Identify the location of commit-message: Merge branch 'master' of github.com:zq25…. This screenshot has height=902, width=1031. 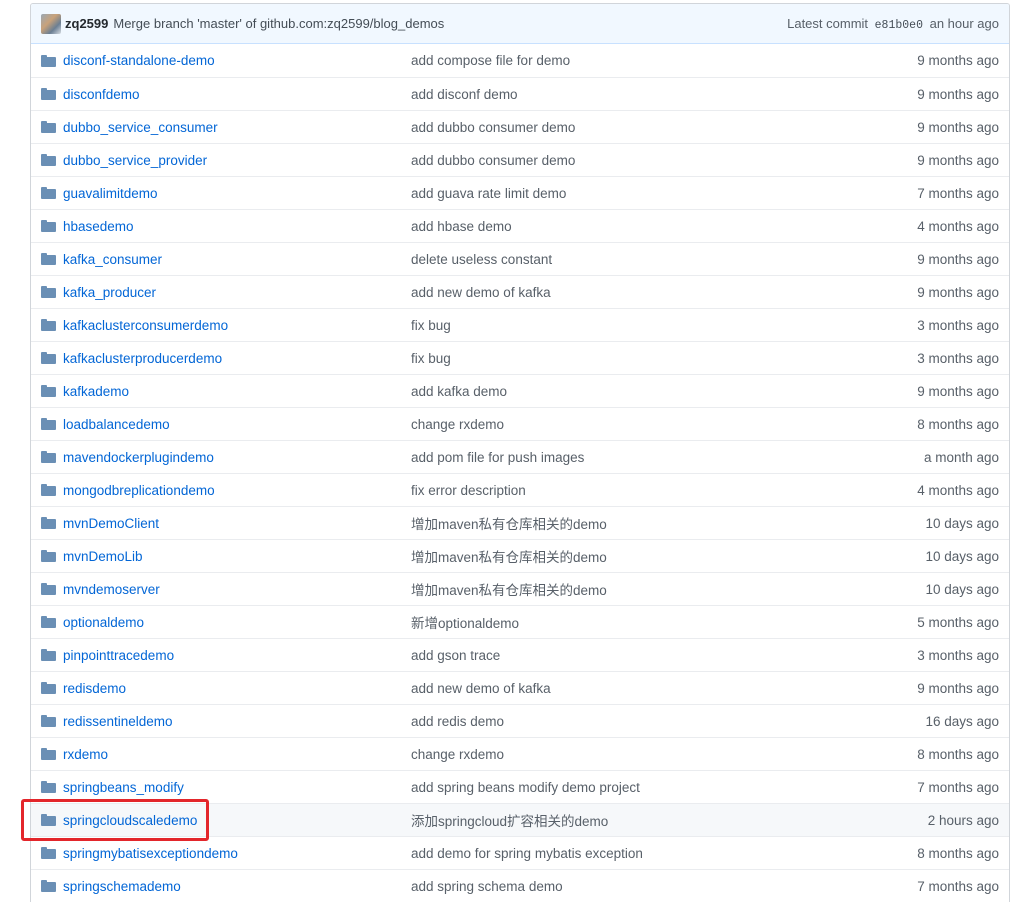
(450, 23).